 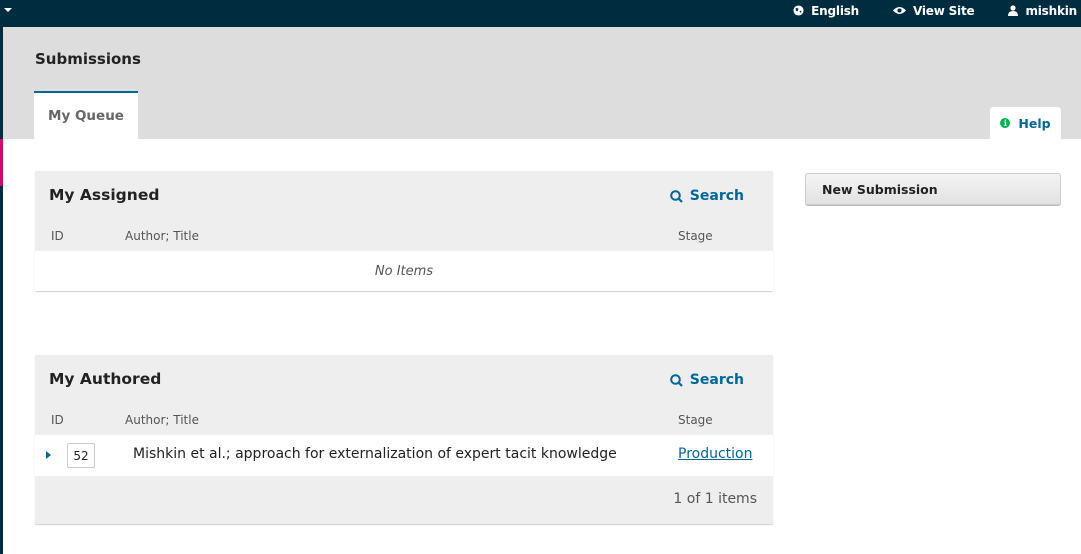 I want to click on language-link: English, so click(x=826, y=11).